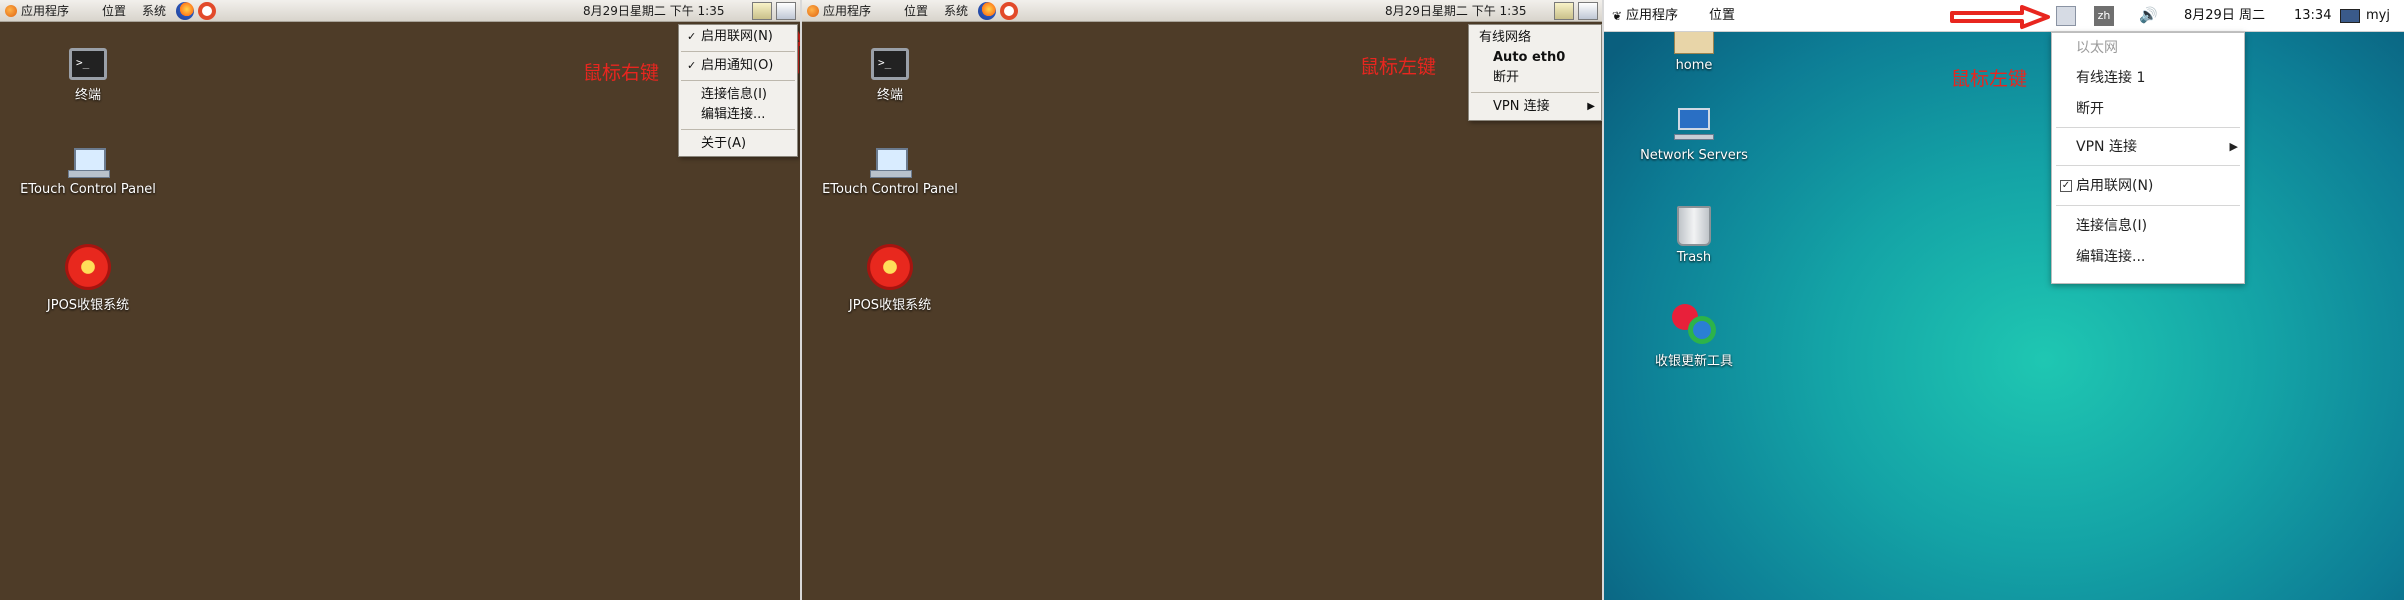 The image size is (2404, 600). I want to click on user-name: myj, so click(2378, 16).